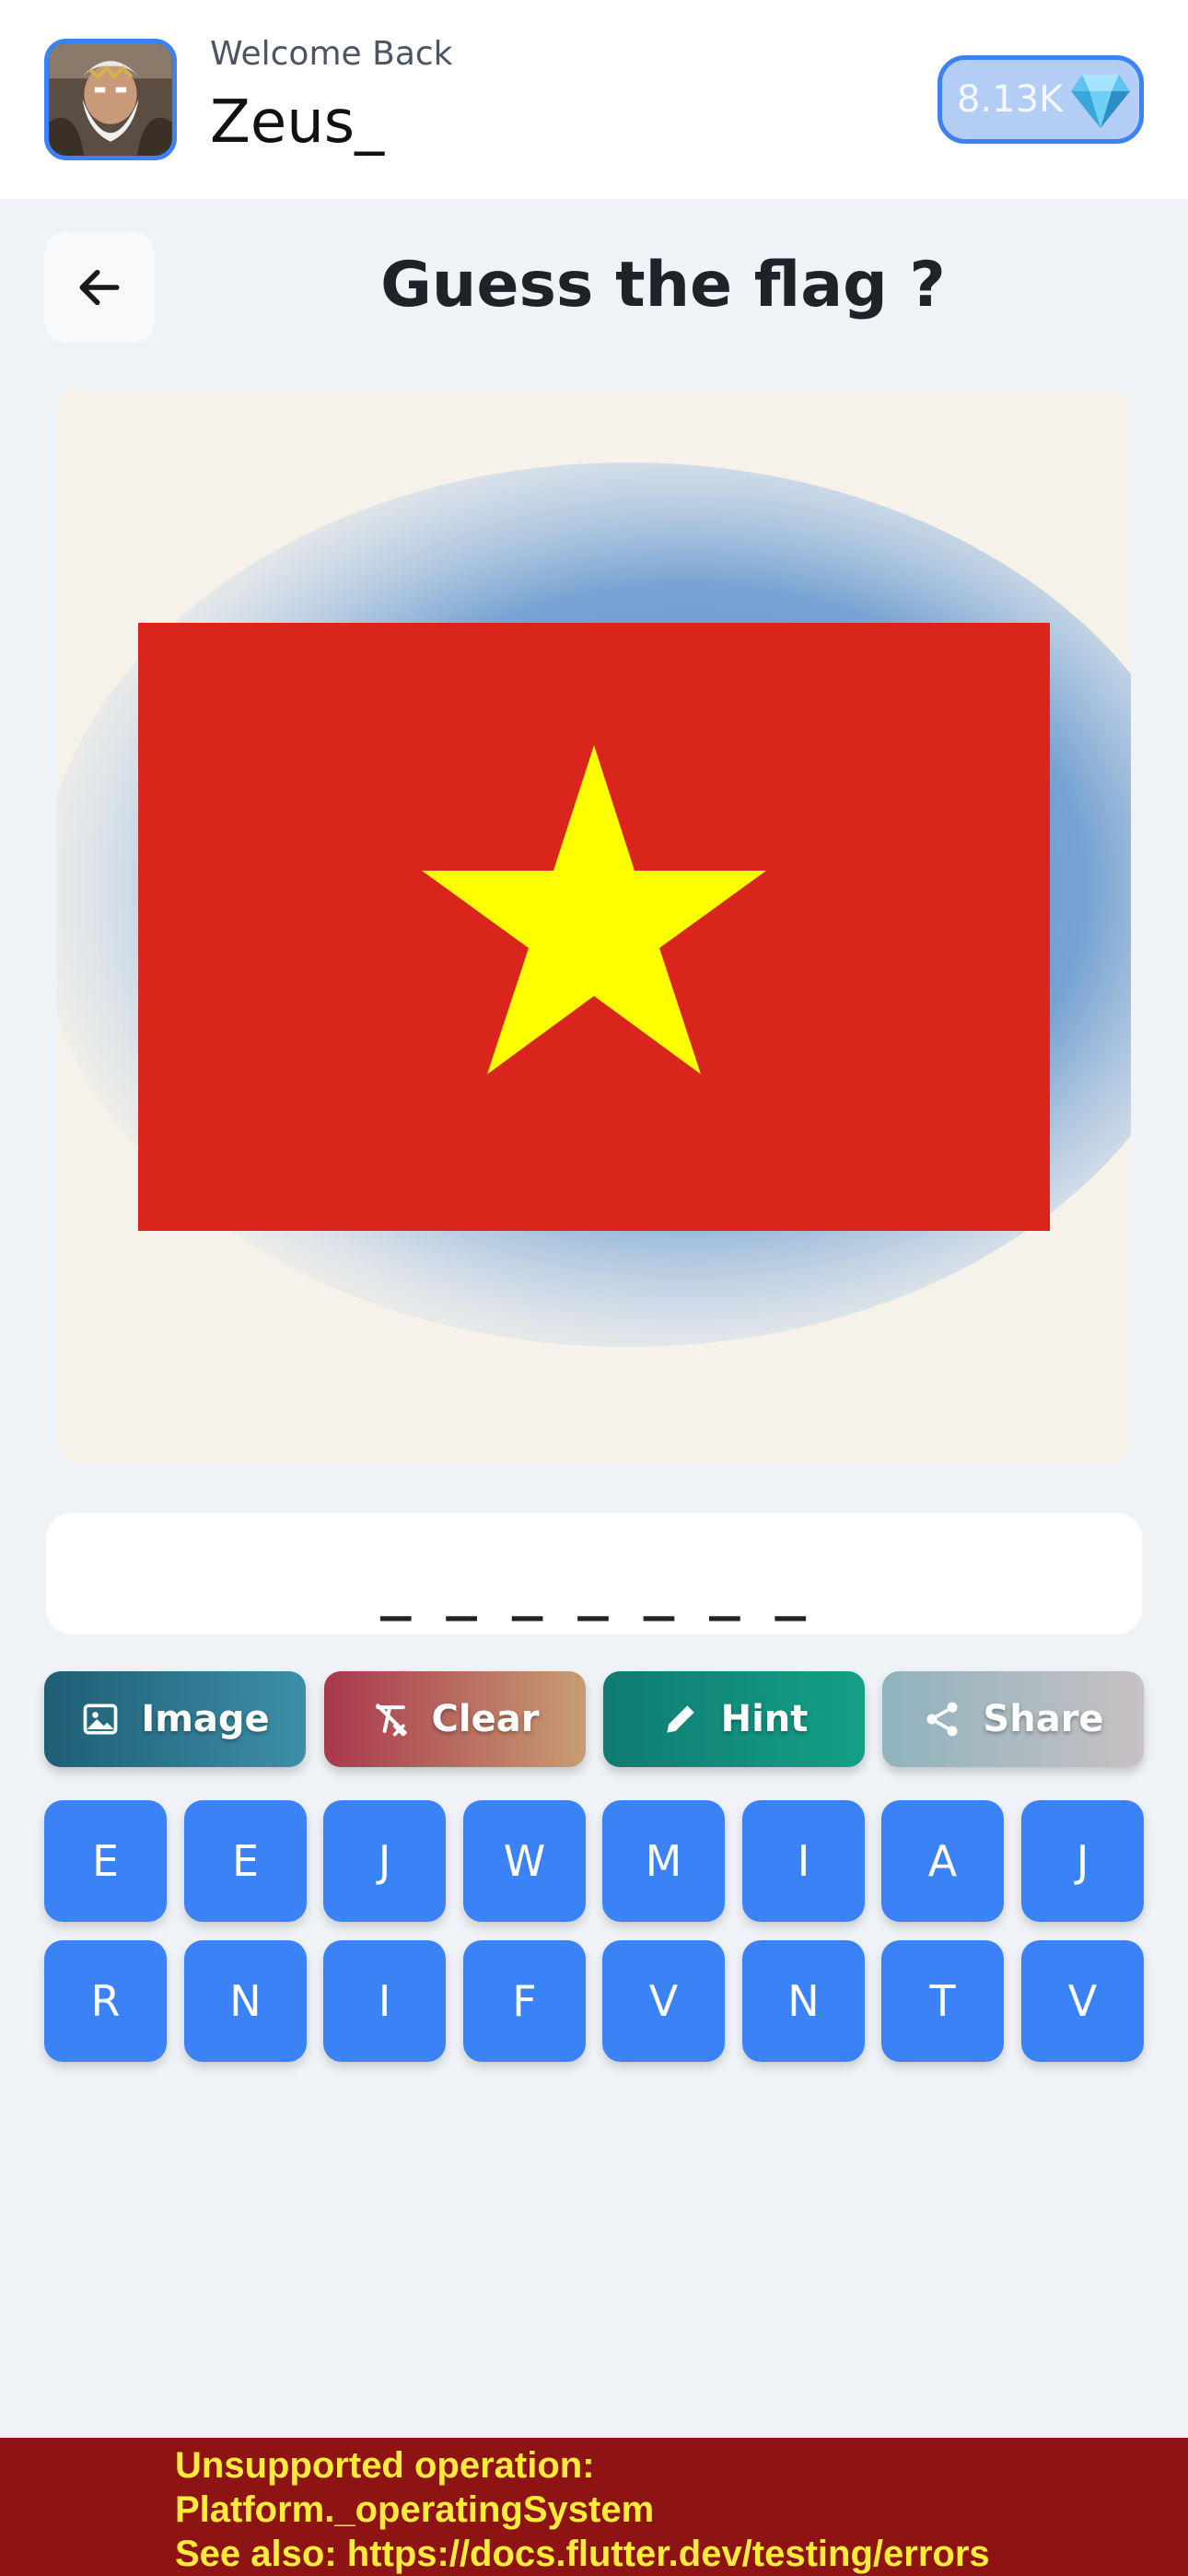 The width and height of the screenshot is (1188, 2576). I want to click on image-button-label: Image, so click(205, 1719).